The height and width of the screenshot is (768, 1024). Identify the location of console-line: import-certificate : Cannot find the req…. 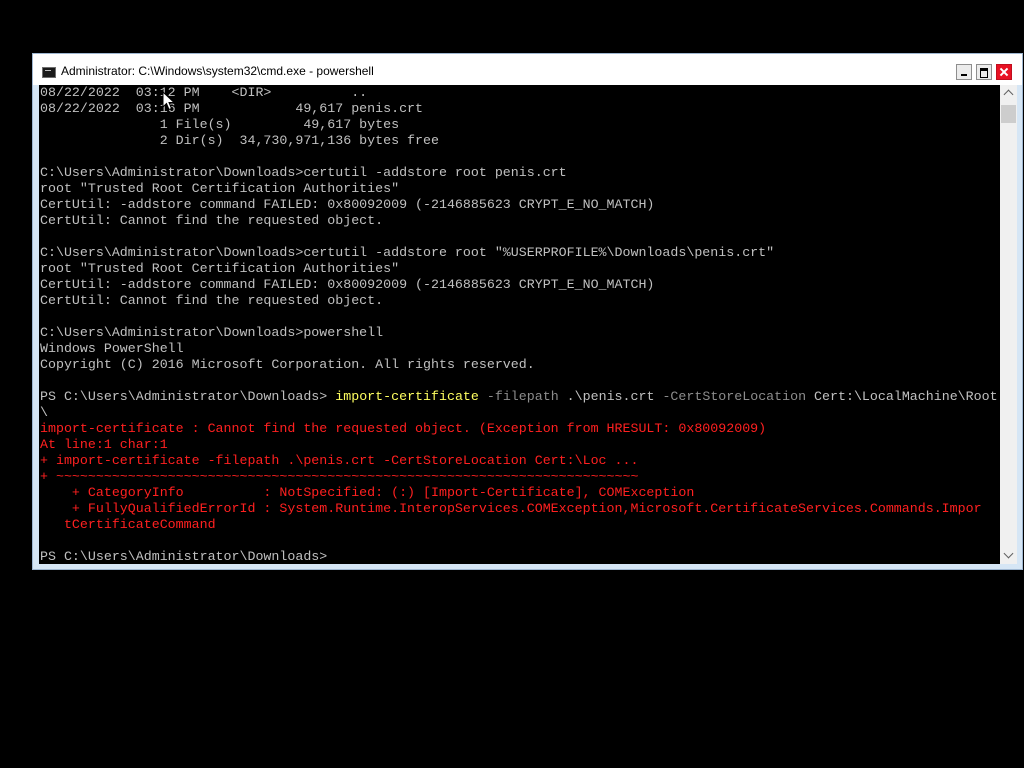
(519, 429).